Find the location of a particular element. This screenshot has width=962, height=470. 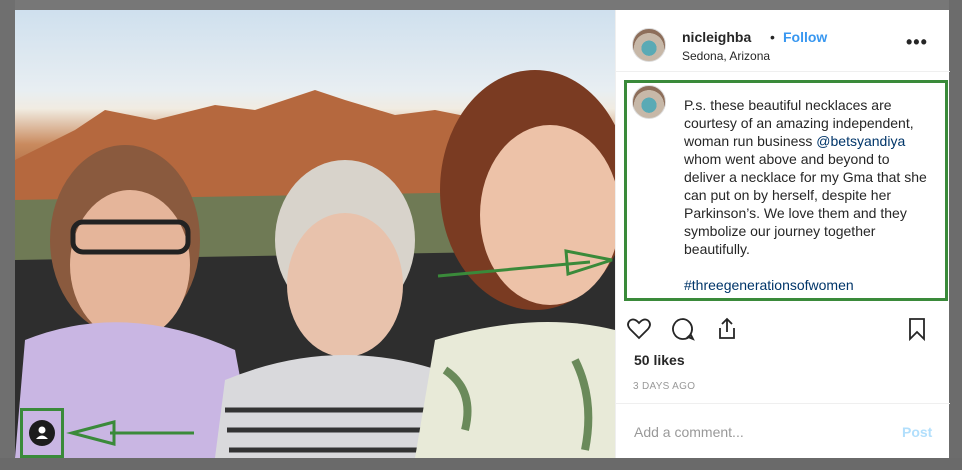

likes-count: 50 likes is located at coordinates (659, 360).